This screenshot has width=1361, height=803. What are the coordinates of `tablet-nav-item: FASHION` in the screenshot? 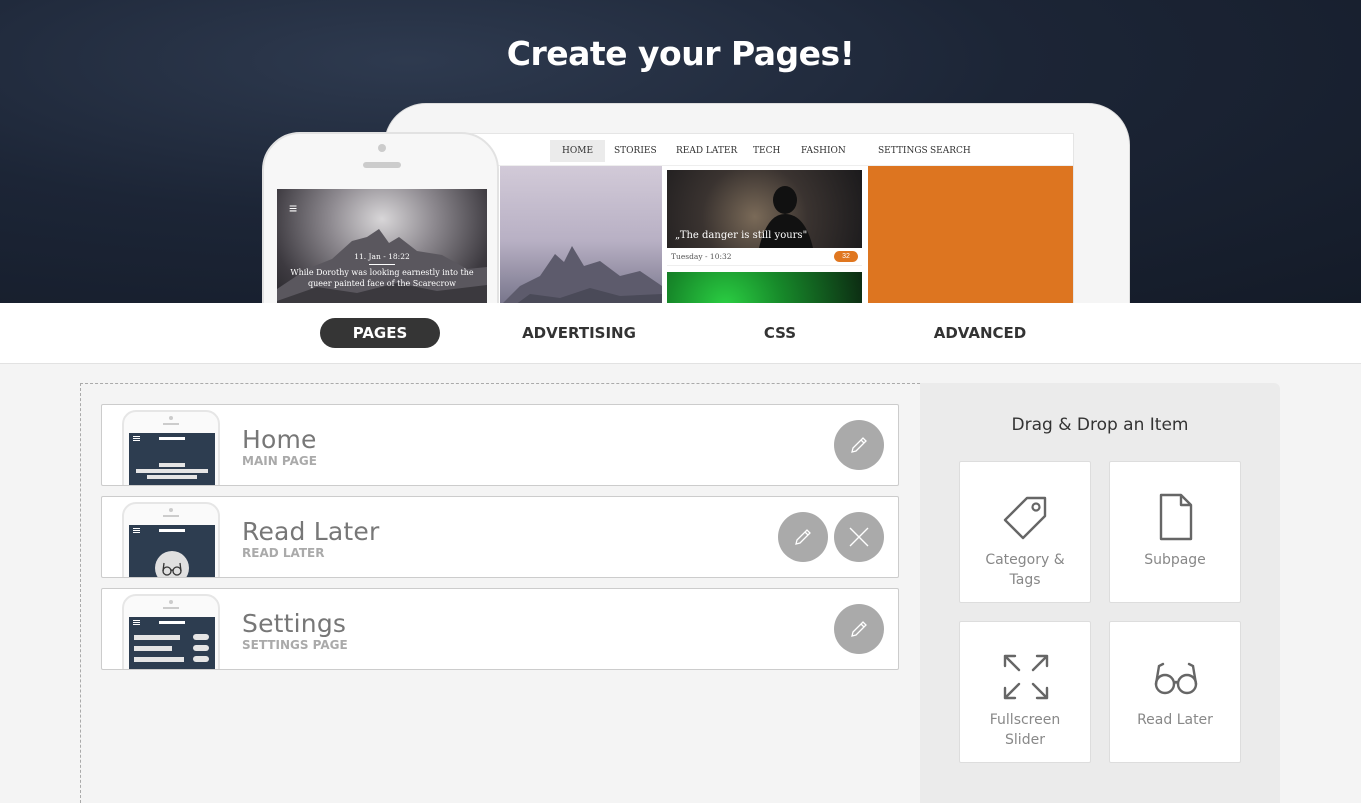 It's located at (823, 151).